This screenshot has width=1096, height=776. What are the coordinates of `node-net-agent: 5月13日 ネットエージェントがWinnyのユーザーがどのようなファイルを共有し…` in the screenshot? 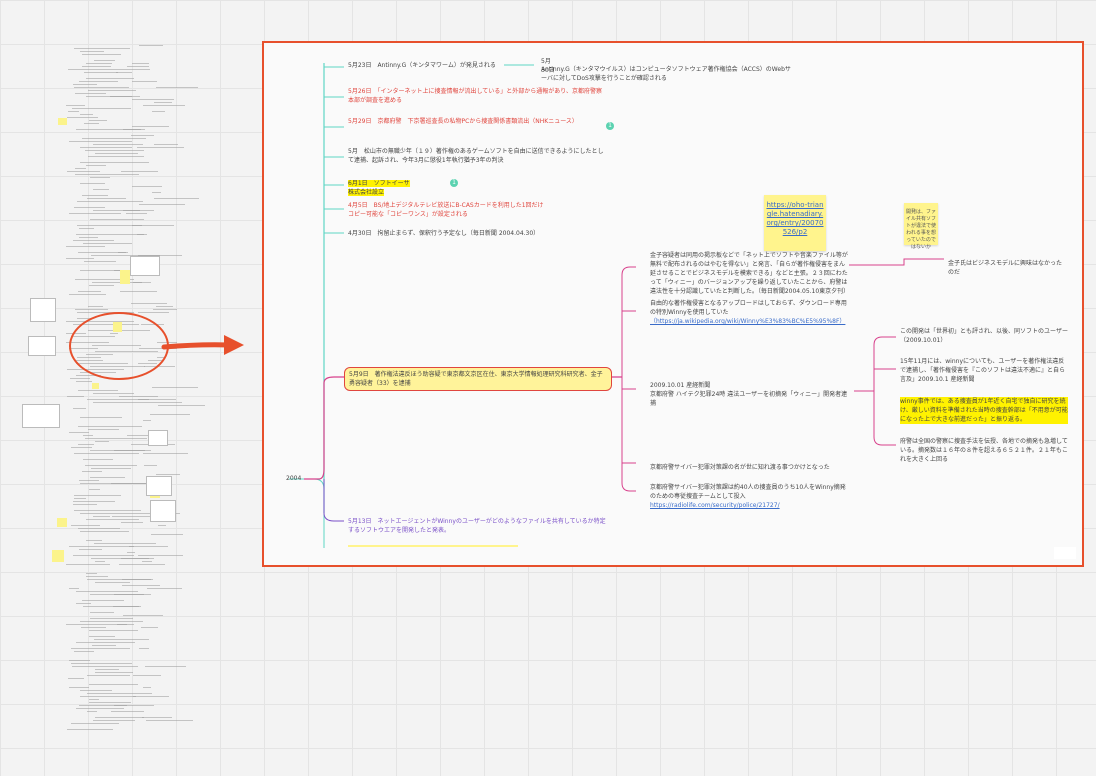 It's located at (478, 526).